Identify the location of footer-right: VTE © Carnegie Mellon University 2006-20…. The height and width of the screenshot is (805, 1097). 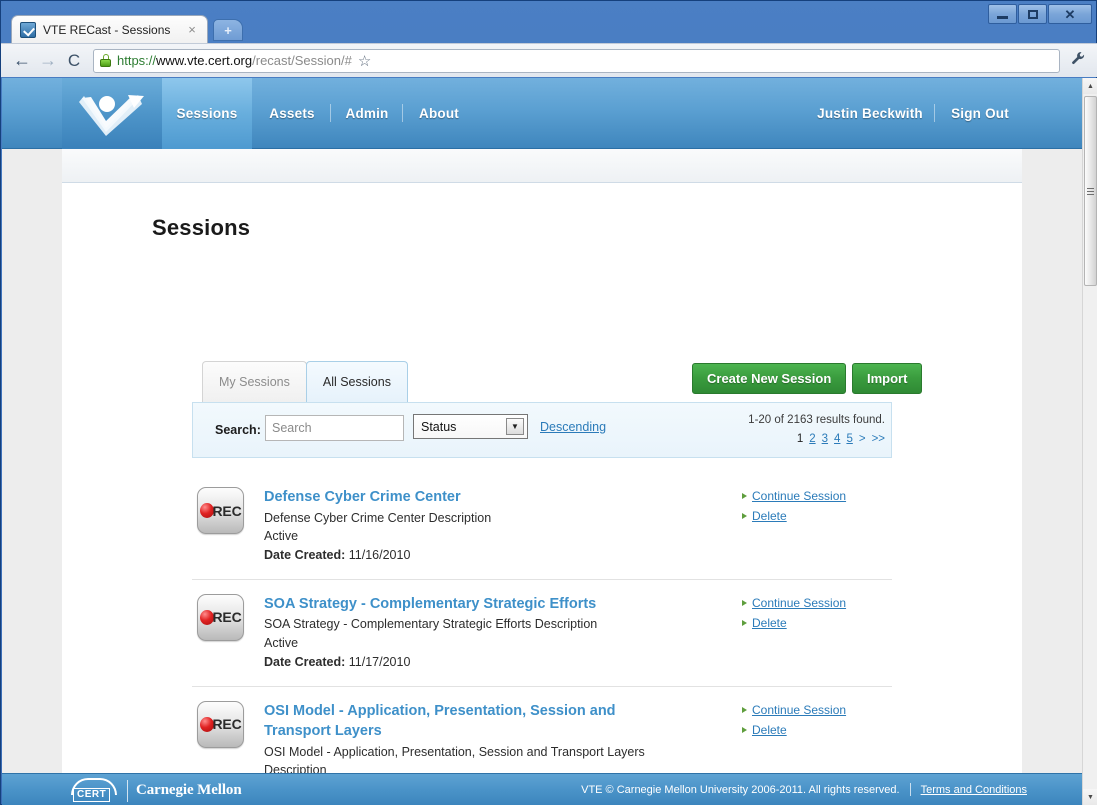
(804, 789).